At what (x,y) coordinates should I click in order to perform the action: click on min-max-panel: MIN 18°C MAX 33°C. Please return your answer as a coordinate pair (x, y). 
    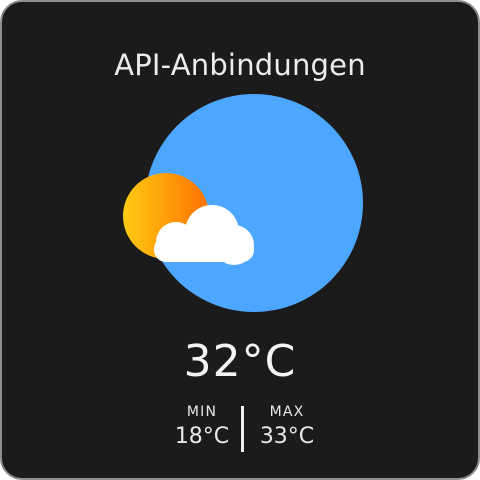
    Looking at the image, I should click on (240, 429).